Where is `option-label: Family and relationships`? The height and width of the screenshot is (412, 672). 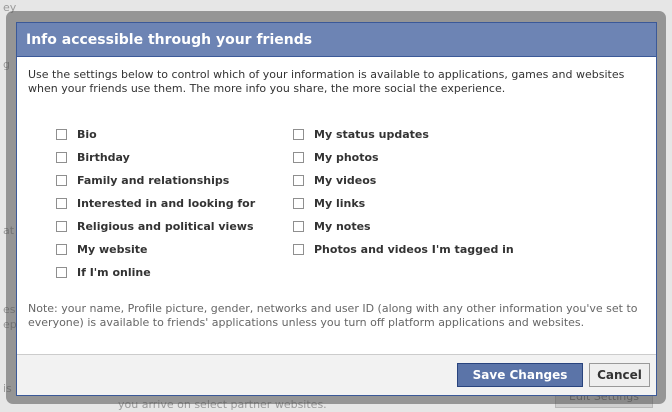 option-label: Family and relationships is located at coordinates (153, 180).